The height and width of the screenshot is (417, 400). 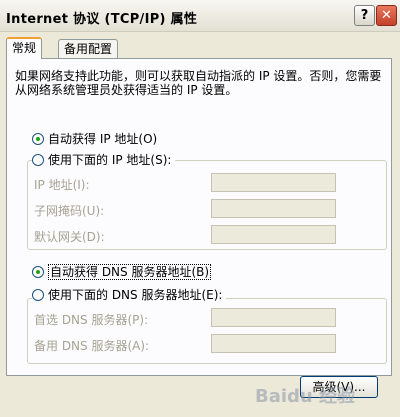 What do you see at coordinates (273, 208) in the screenshot?
I see `subnet-mask-field` at bounding box center [273, 208].